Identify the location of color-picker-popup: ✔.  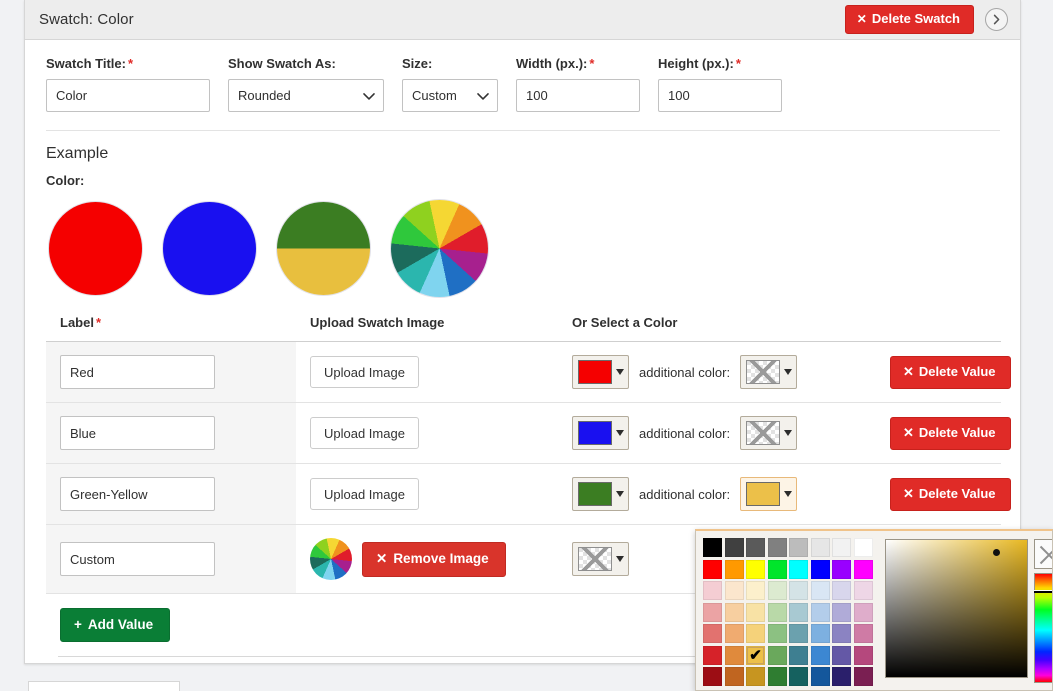
(874, 610).